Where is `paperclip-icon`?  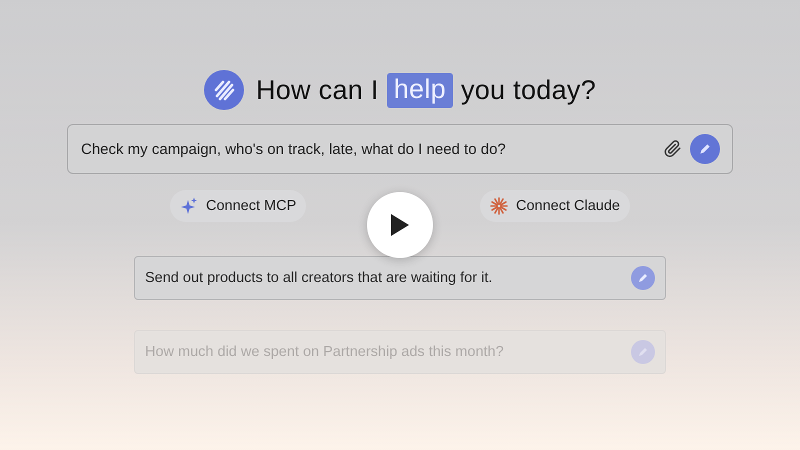
paperclip-icon is located at coordinates (673, 149).